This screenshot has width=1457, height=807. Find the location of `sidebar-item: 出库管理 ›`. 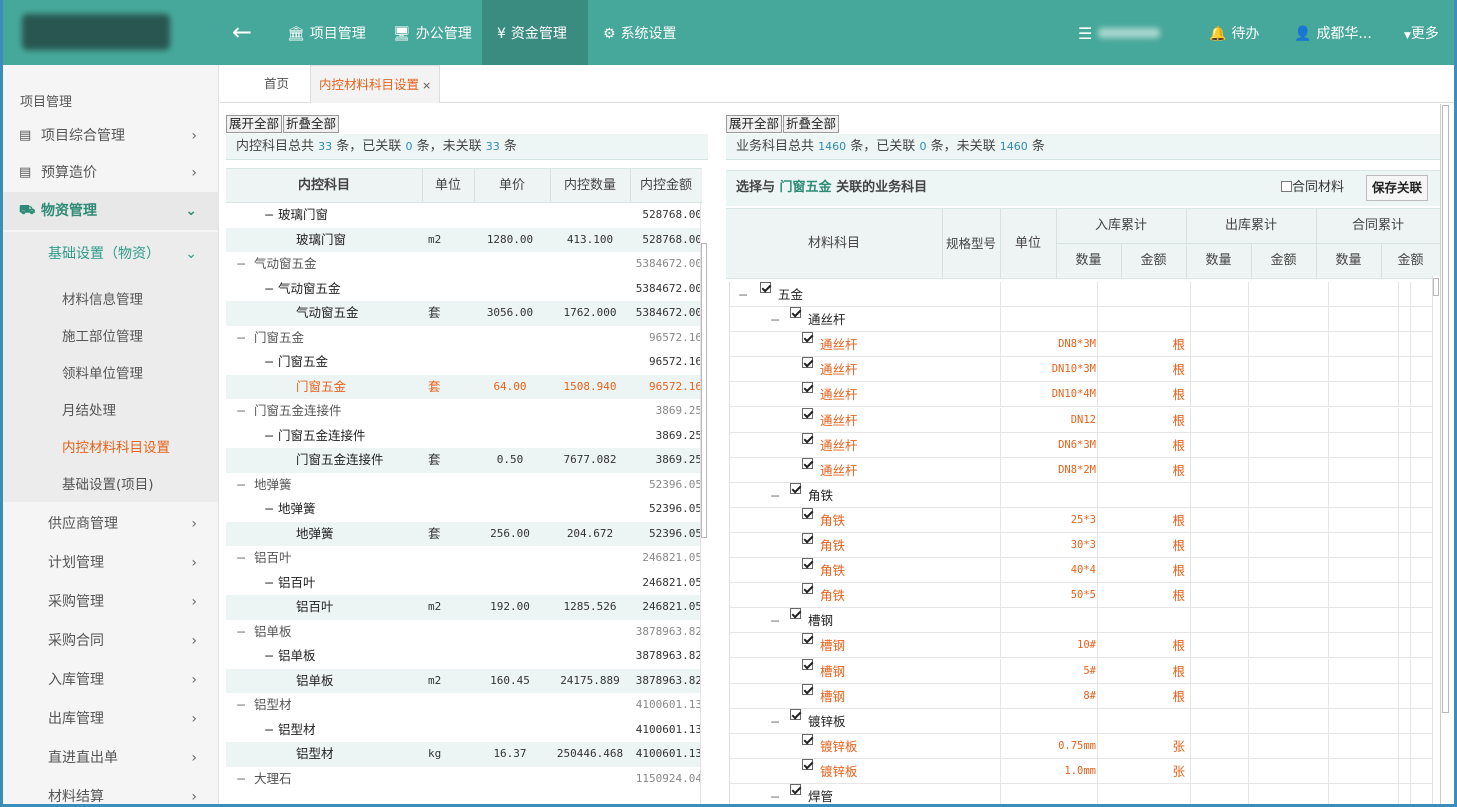

sidebar-item: 出库管理 › is located at coordinates (110, 719).